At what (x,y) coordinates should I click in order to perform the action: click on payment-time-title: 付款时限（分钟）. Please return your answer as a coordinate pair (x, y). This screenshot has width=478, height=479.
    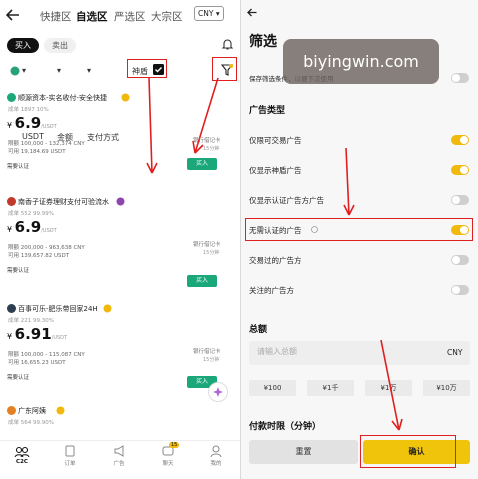
    Looking at the image, I should click on (285, 427).